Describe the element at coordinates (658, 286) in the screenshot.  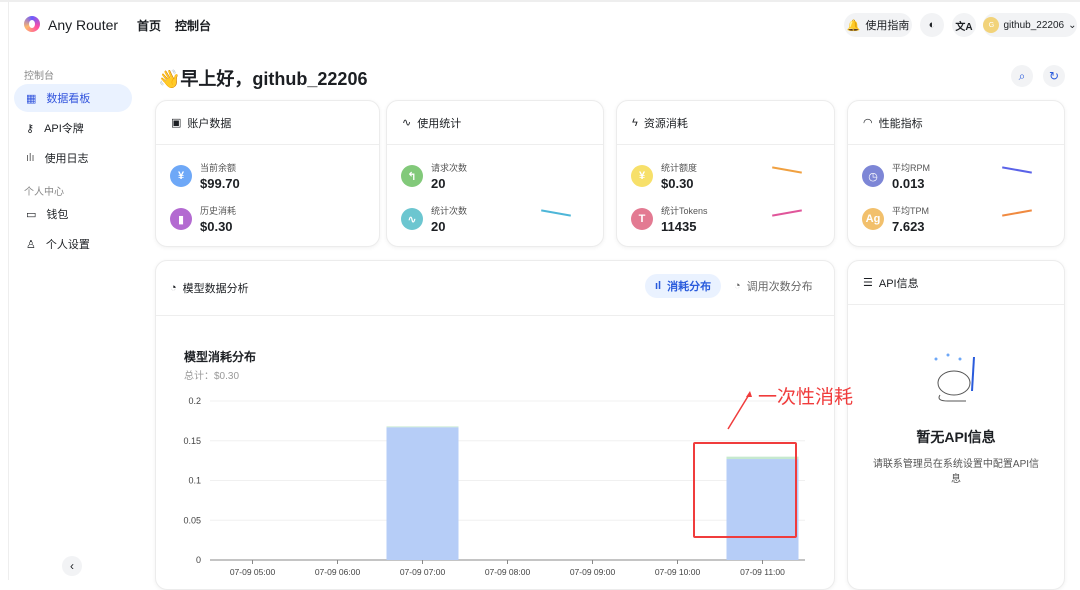
I see `bar-chart-icon: ıl` at that location.